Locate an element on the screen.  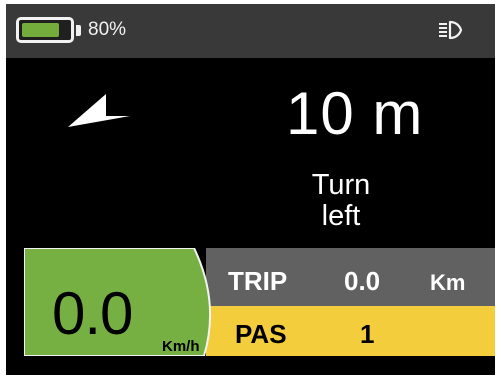
headlight-icon is located at coordinates (451, 30).